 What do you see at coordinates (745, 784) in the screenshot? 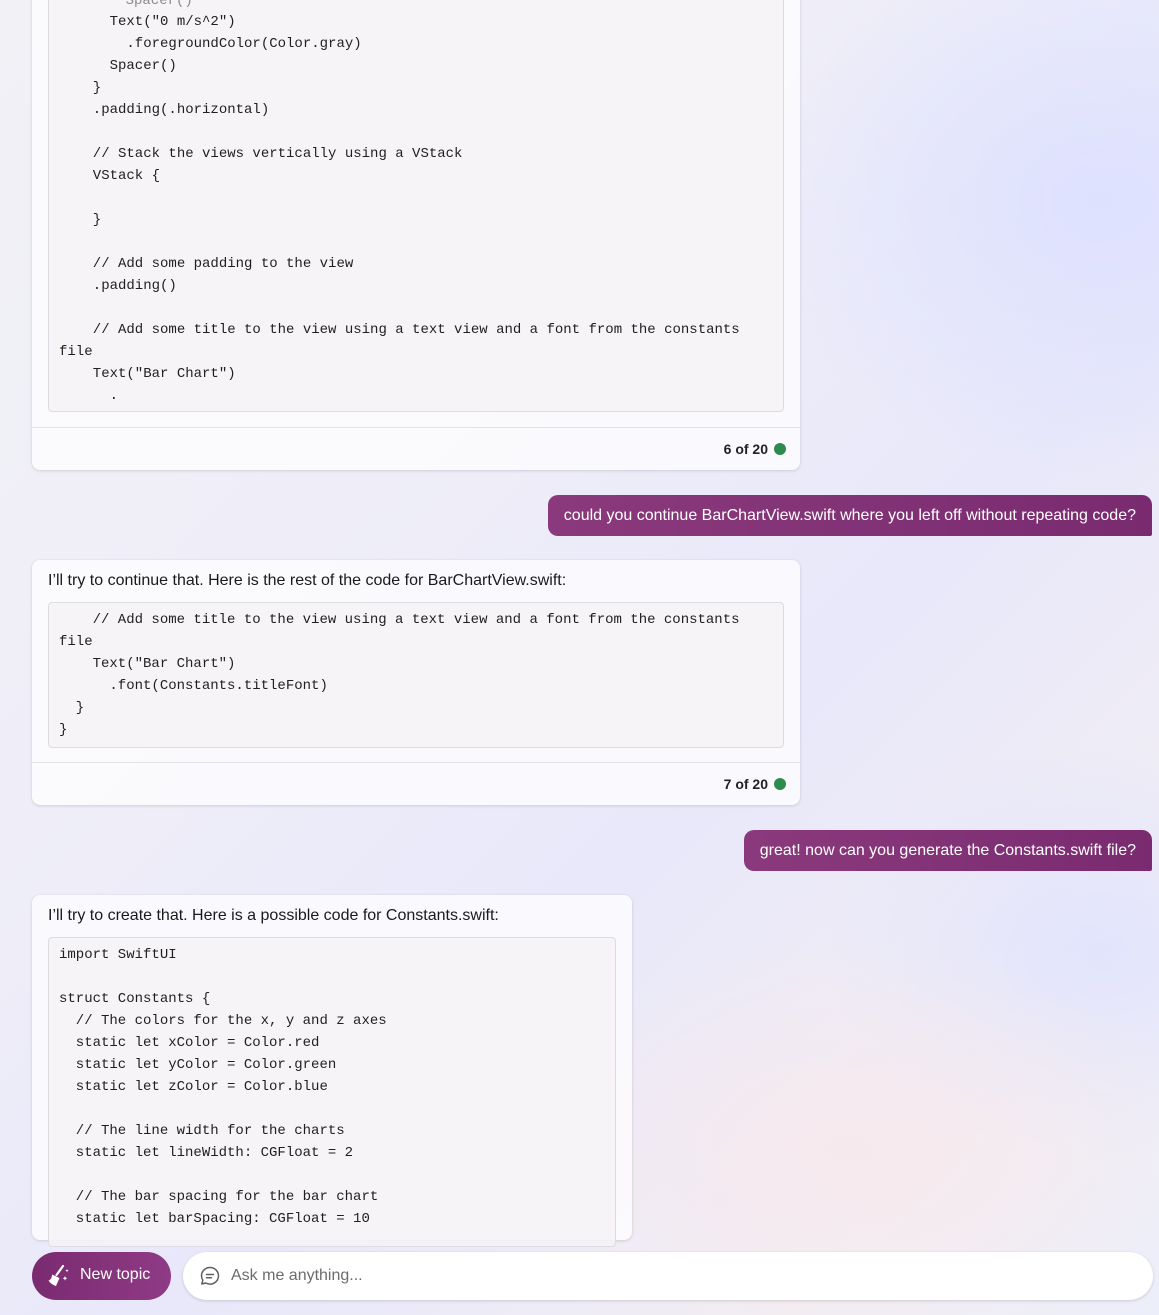
I see `response-counter: 7 of 20` at bounding box center [745, 784].